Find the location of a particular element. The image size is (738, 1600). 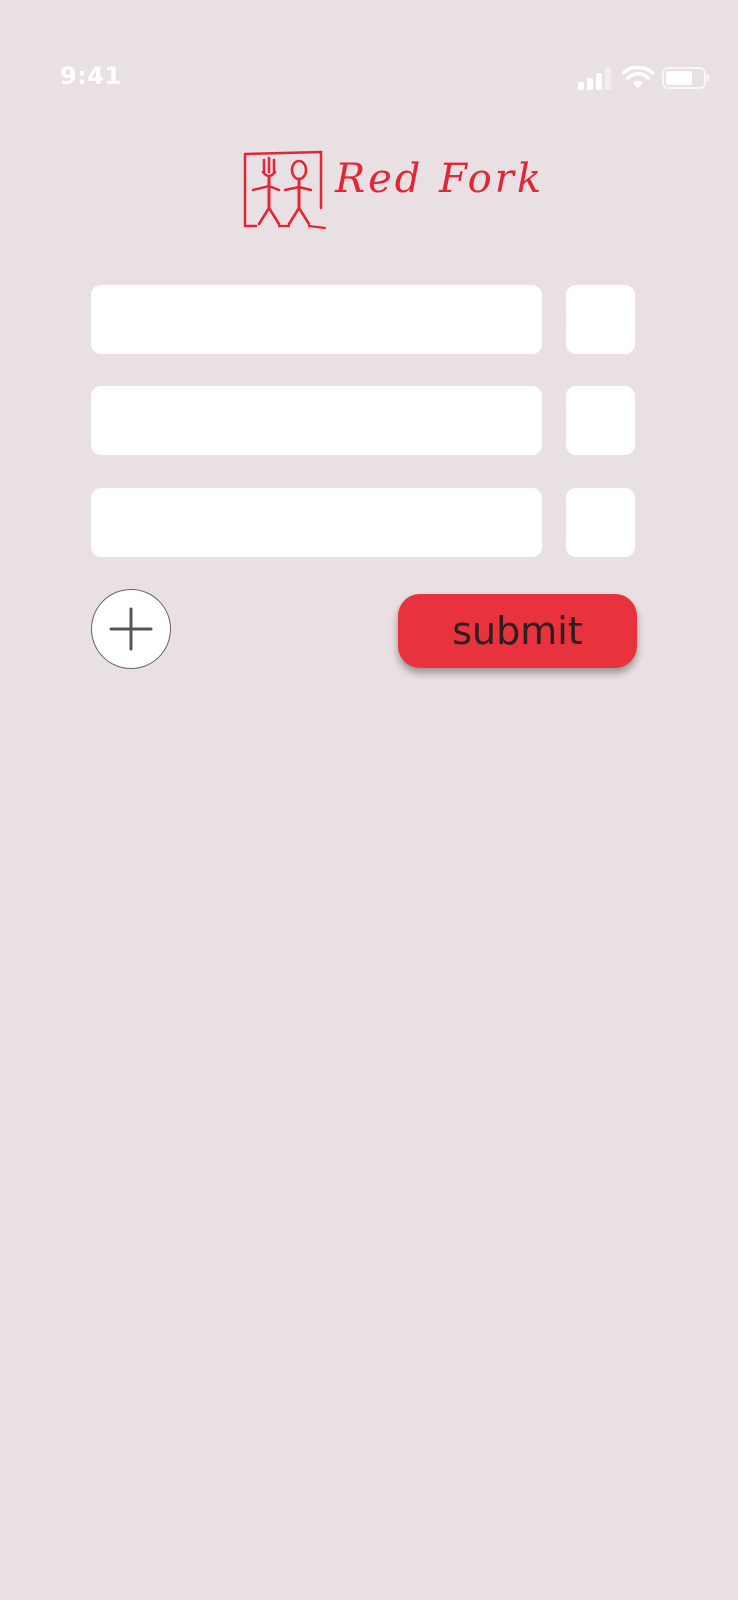

add-row-button is located at coordinates (131, 629).